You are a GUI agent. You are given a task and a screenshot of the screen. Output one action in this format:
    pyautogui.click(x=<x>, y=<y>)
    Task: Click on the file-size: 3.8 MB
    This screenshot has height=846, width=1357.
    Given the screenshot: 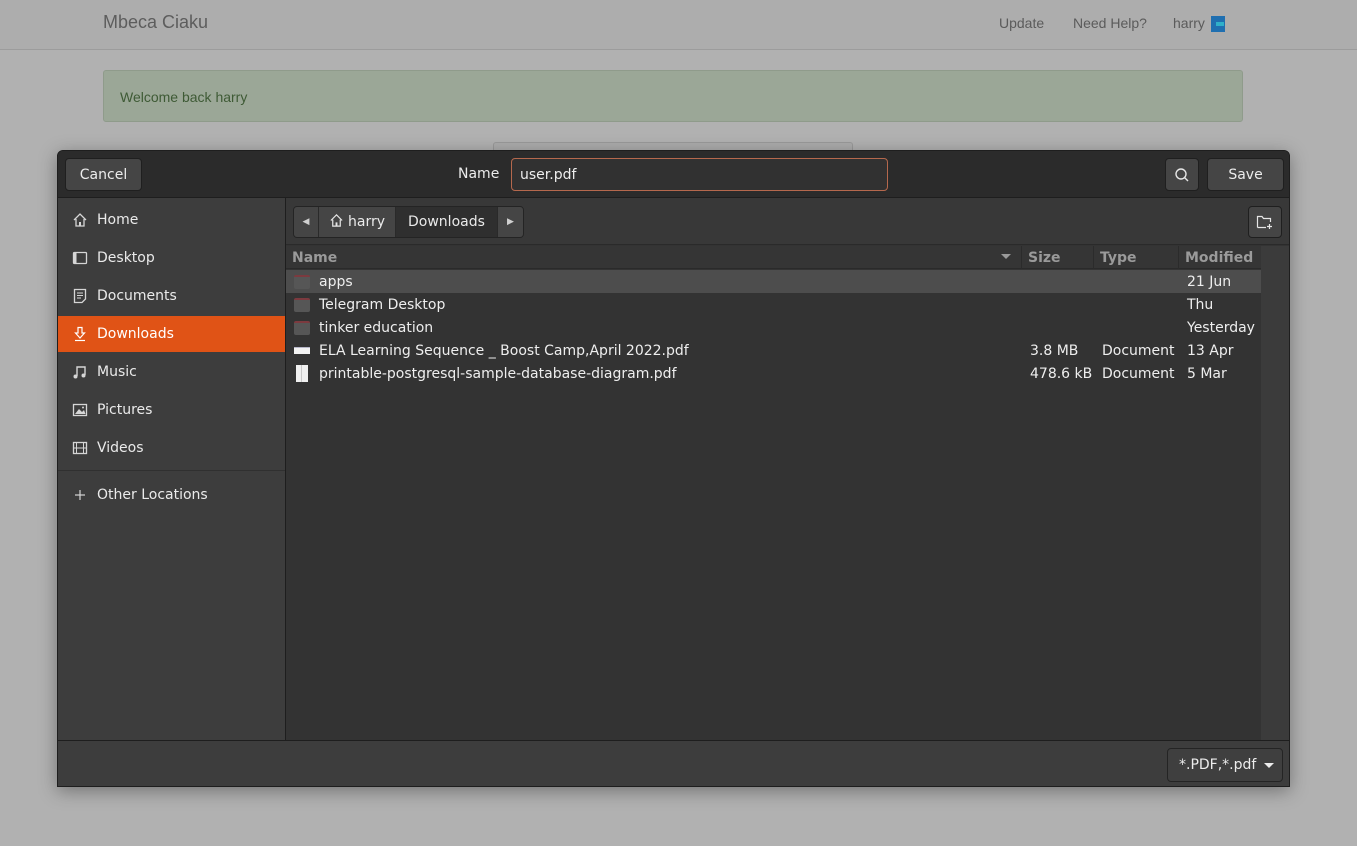 What is the action you would take?
    pyautogui.click(x=1054, y=350)
    